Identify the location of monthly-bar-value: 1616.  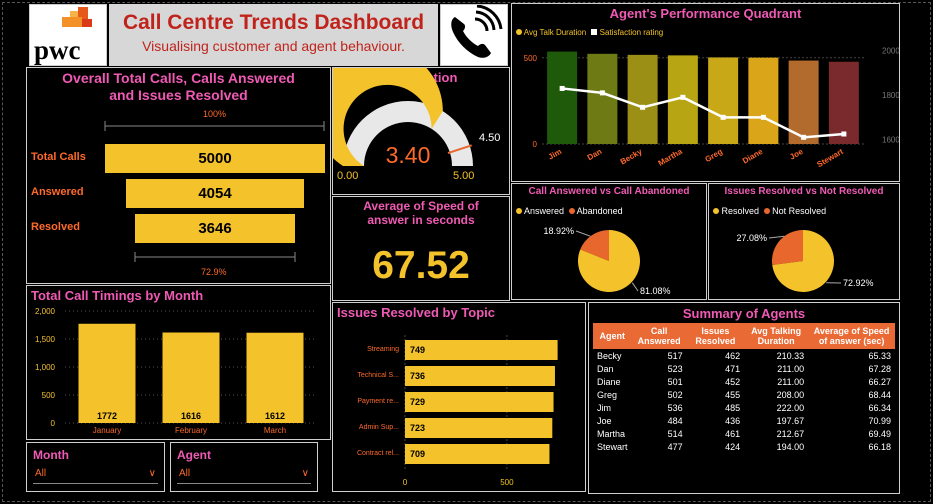
(191, 416).